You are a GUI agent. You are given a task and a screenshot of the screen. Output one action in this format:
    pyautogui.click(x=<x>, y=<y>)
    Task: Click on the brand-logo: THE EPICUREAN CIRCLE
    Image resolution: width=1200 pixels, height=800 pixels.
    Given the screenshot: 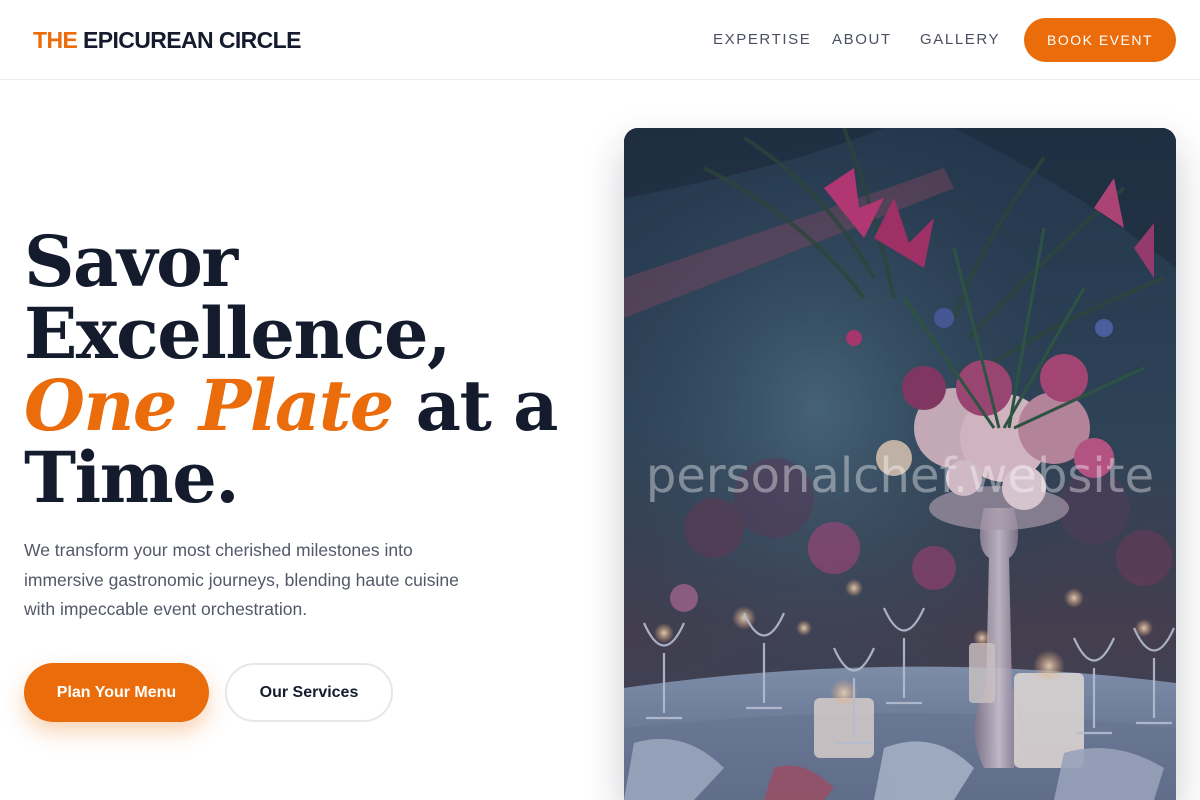 What is the action you would take?
    pyautogui.click(x=167, y=40)
    